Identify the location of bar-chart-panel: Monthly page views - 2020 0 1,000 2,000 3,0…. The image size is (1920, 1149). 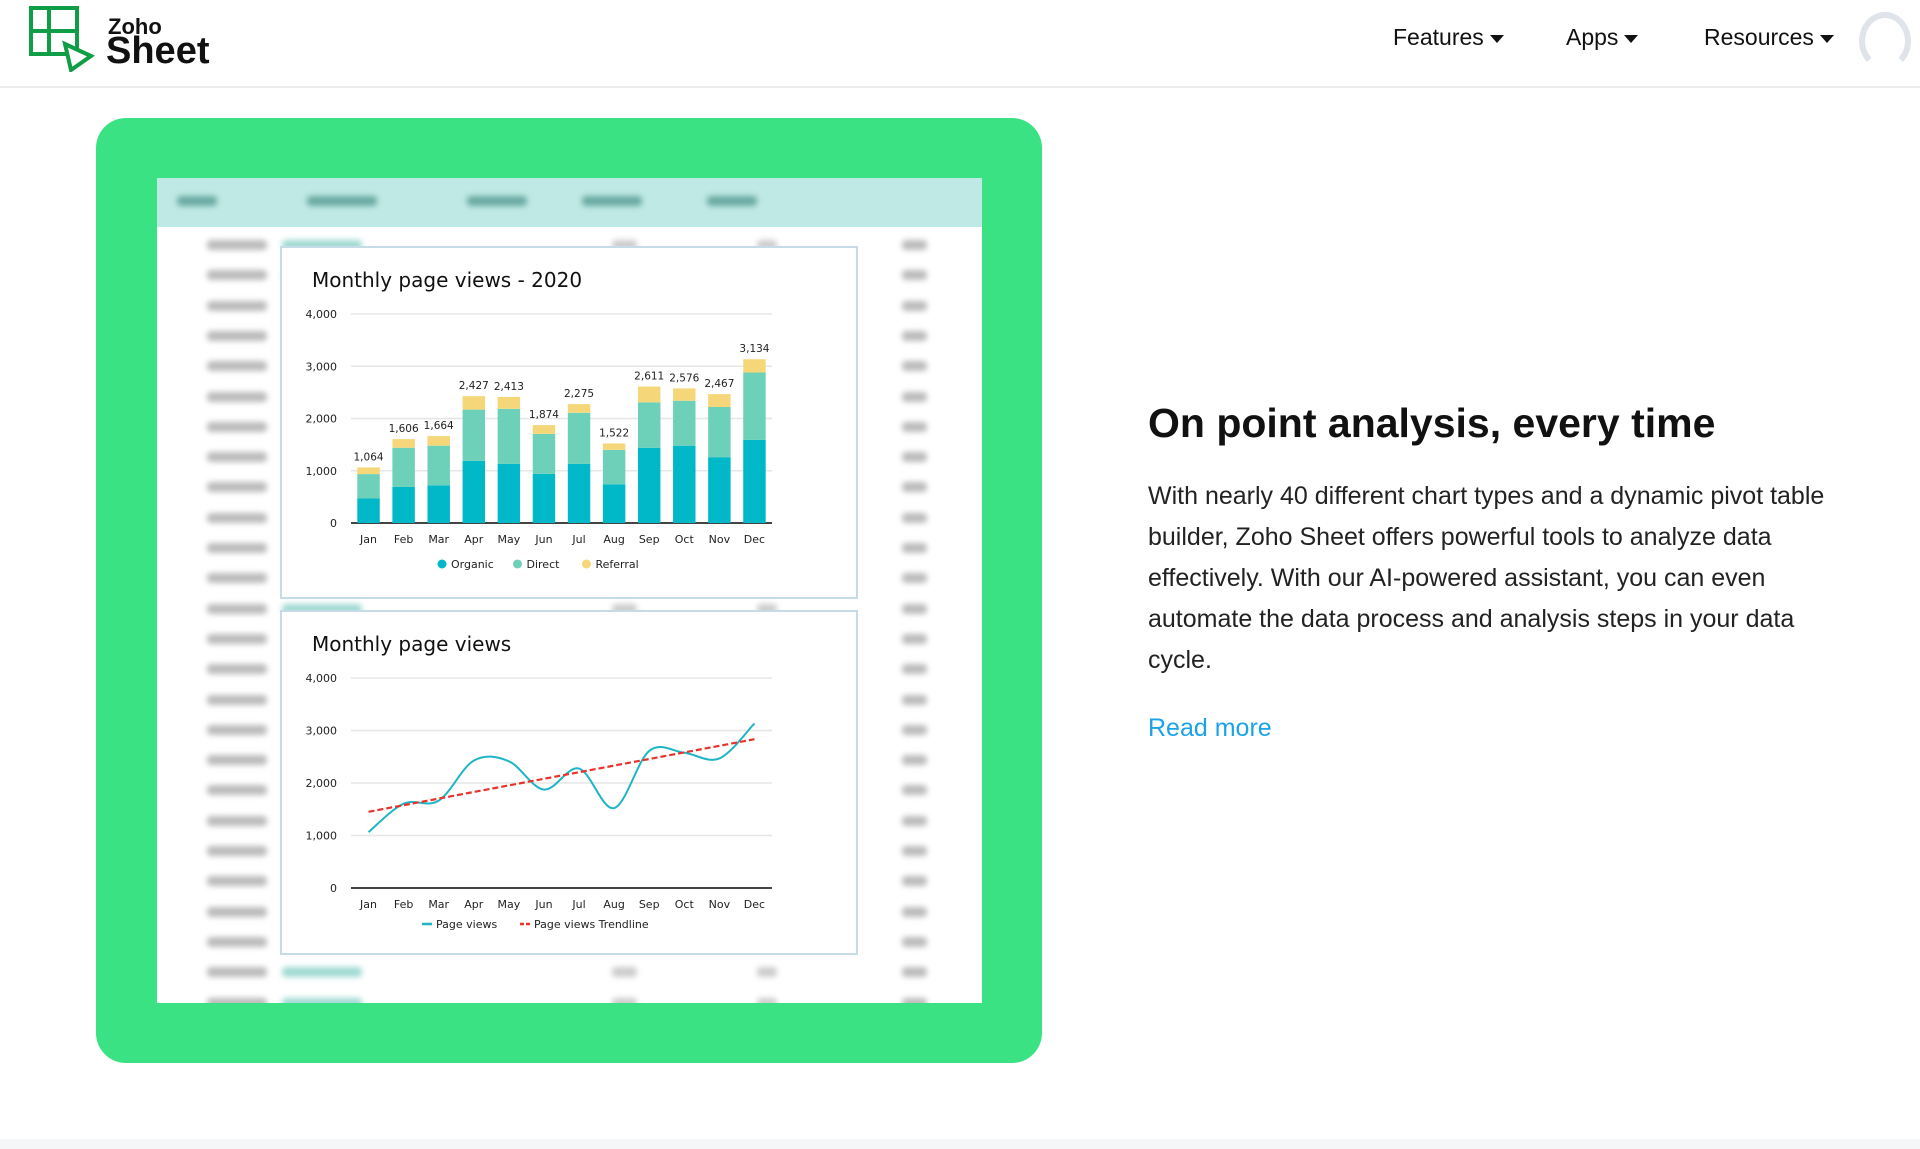
(569, 422).